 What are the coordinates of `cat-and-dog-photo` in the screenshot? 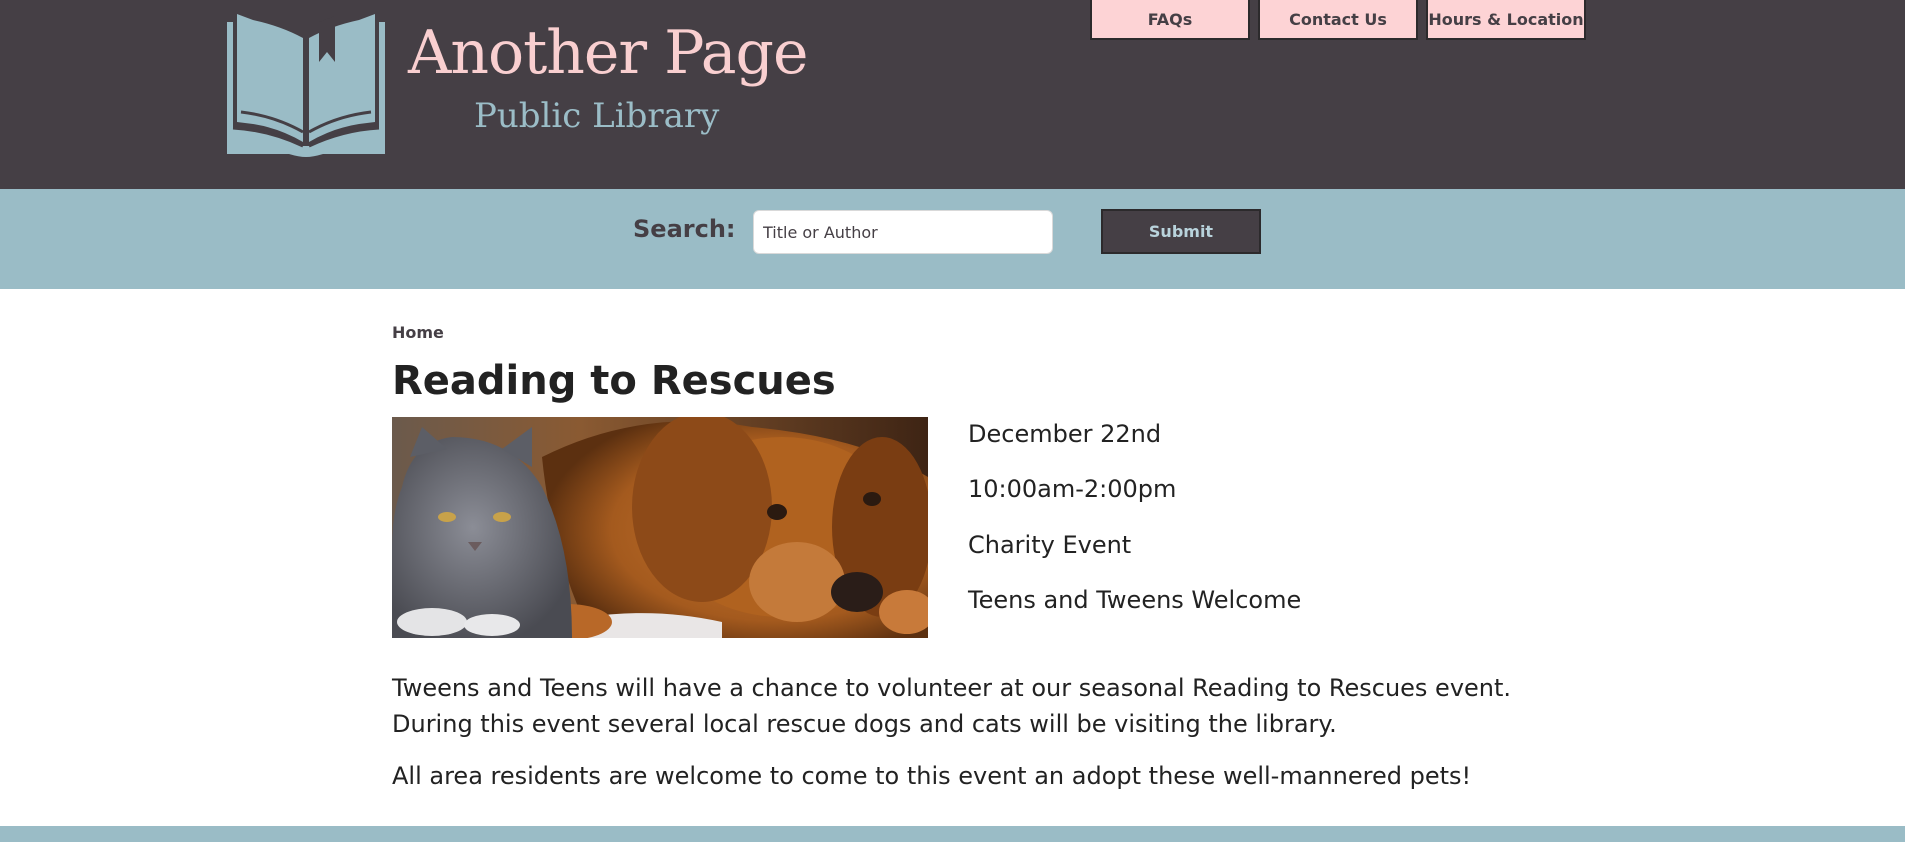 It's located at (660, 527).